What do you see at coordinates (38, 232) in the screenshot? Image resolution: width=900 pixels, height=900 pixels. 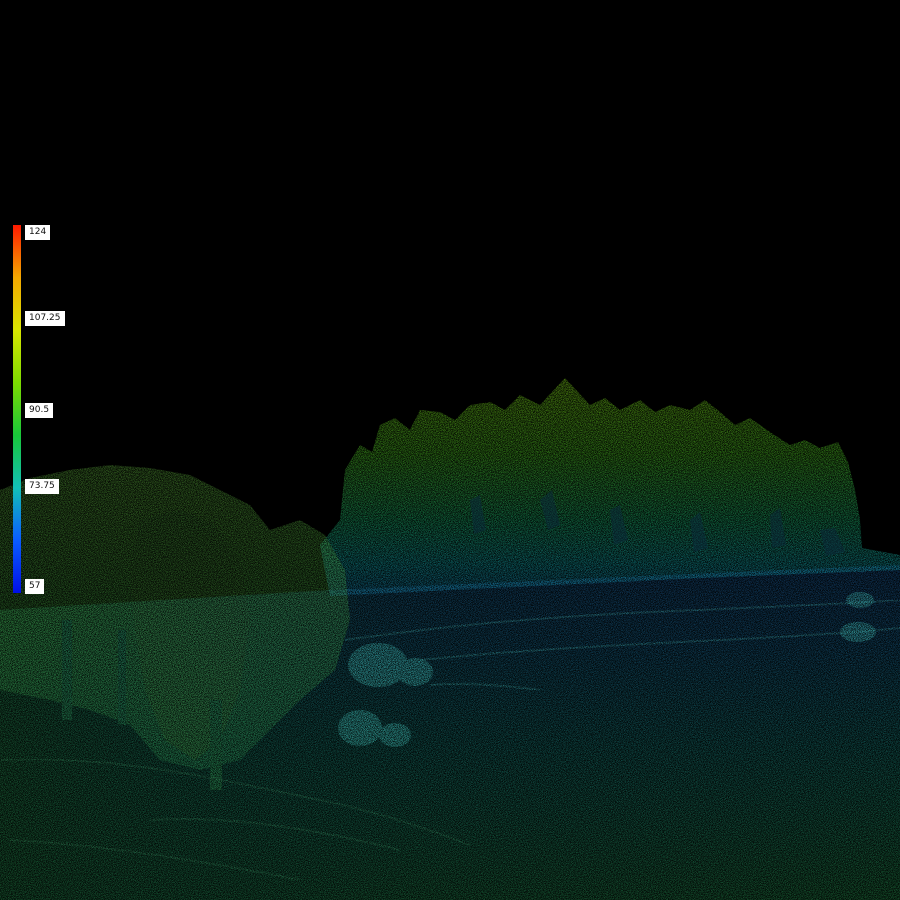 I see `colorbar-label-max: 124` at bounding box center [38, 232].